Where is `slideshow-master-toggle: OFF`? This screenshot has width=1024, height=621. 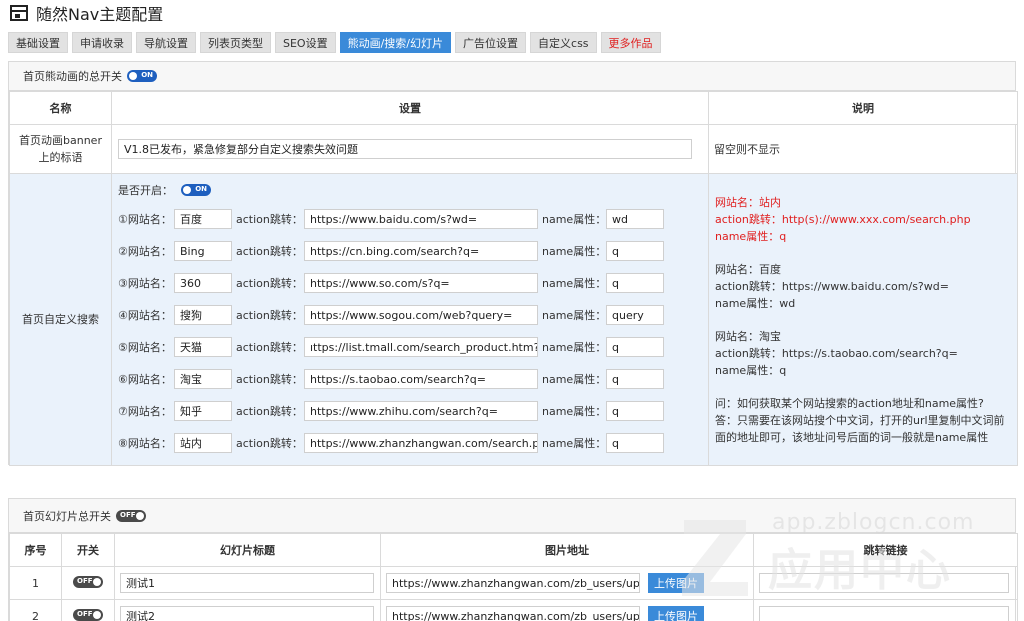
slideshow-master-toggle: OFF is located at coordinates (131, 515).